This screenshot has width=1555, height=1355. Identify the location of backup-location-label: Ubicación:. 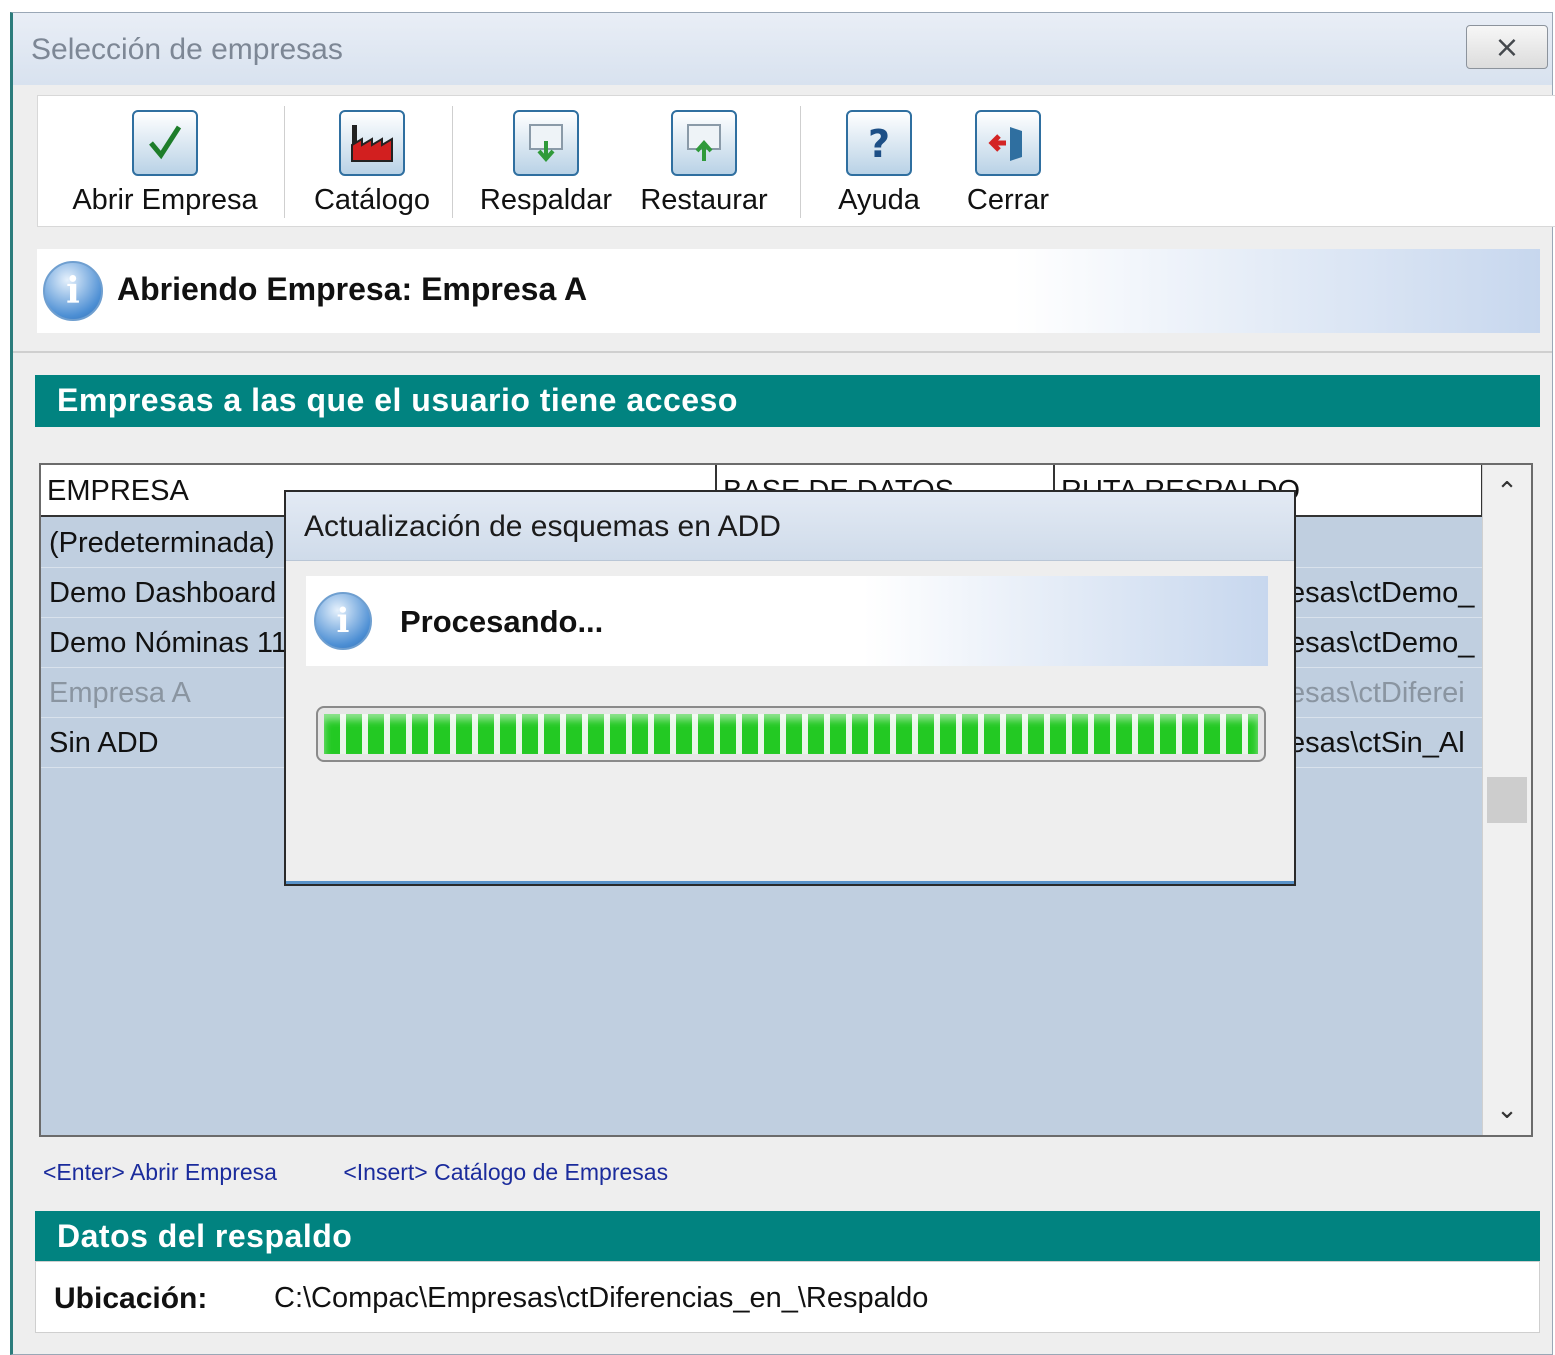
(131, 1298).